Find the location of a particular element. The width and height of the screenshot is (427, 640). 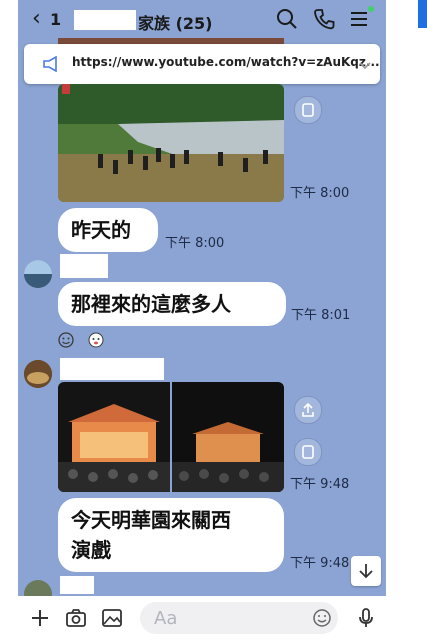

message-input: Aa is located at coordinates (239, 618).